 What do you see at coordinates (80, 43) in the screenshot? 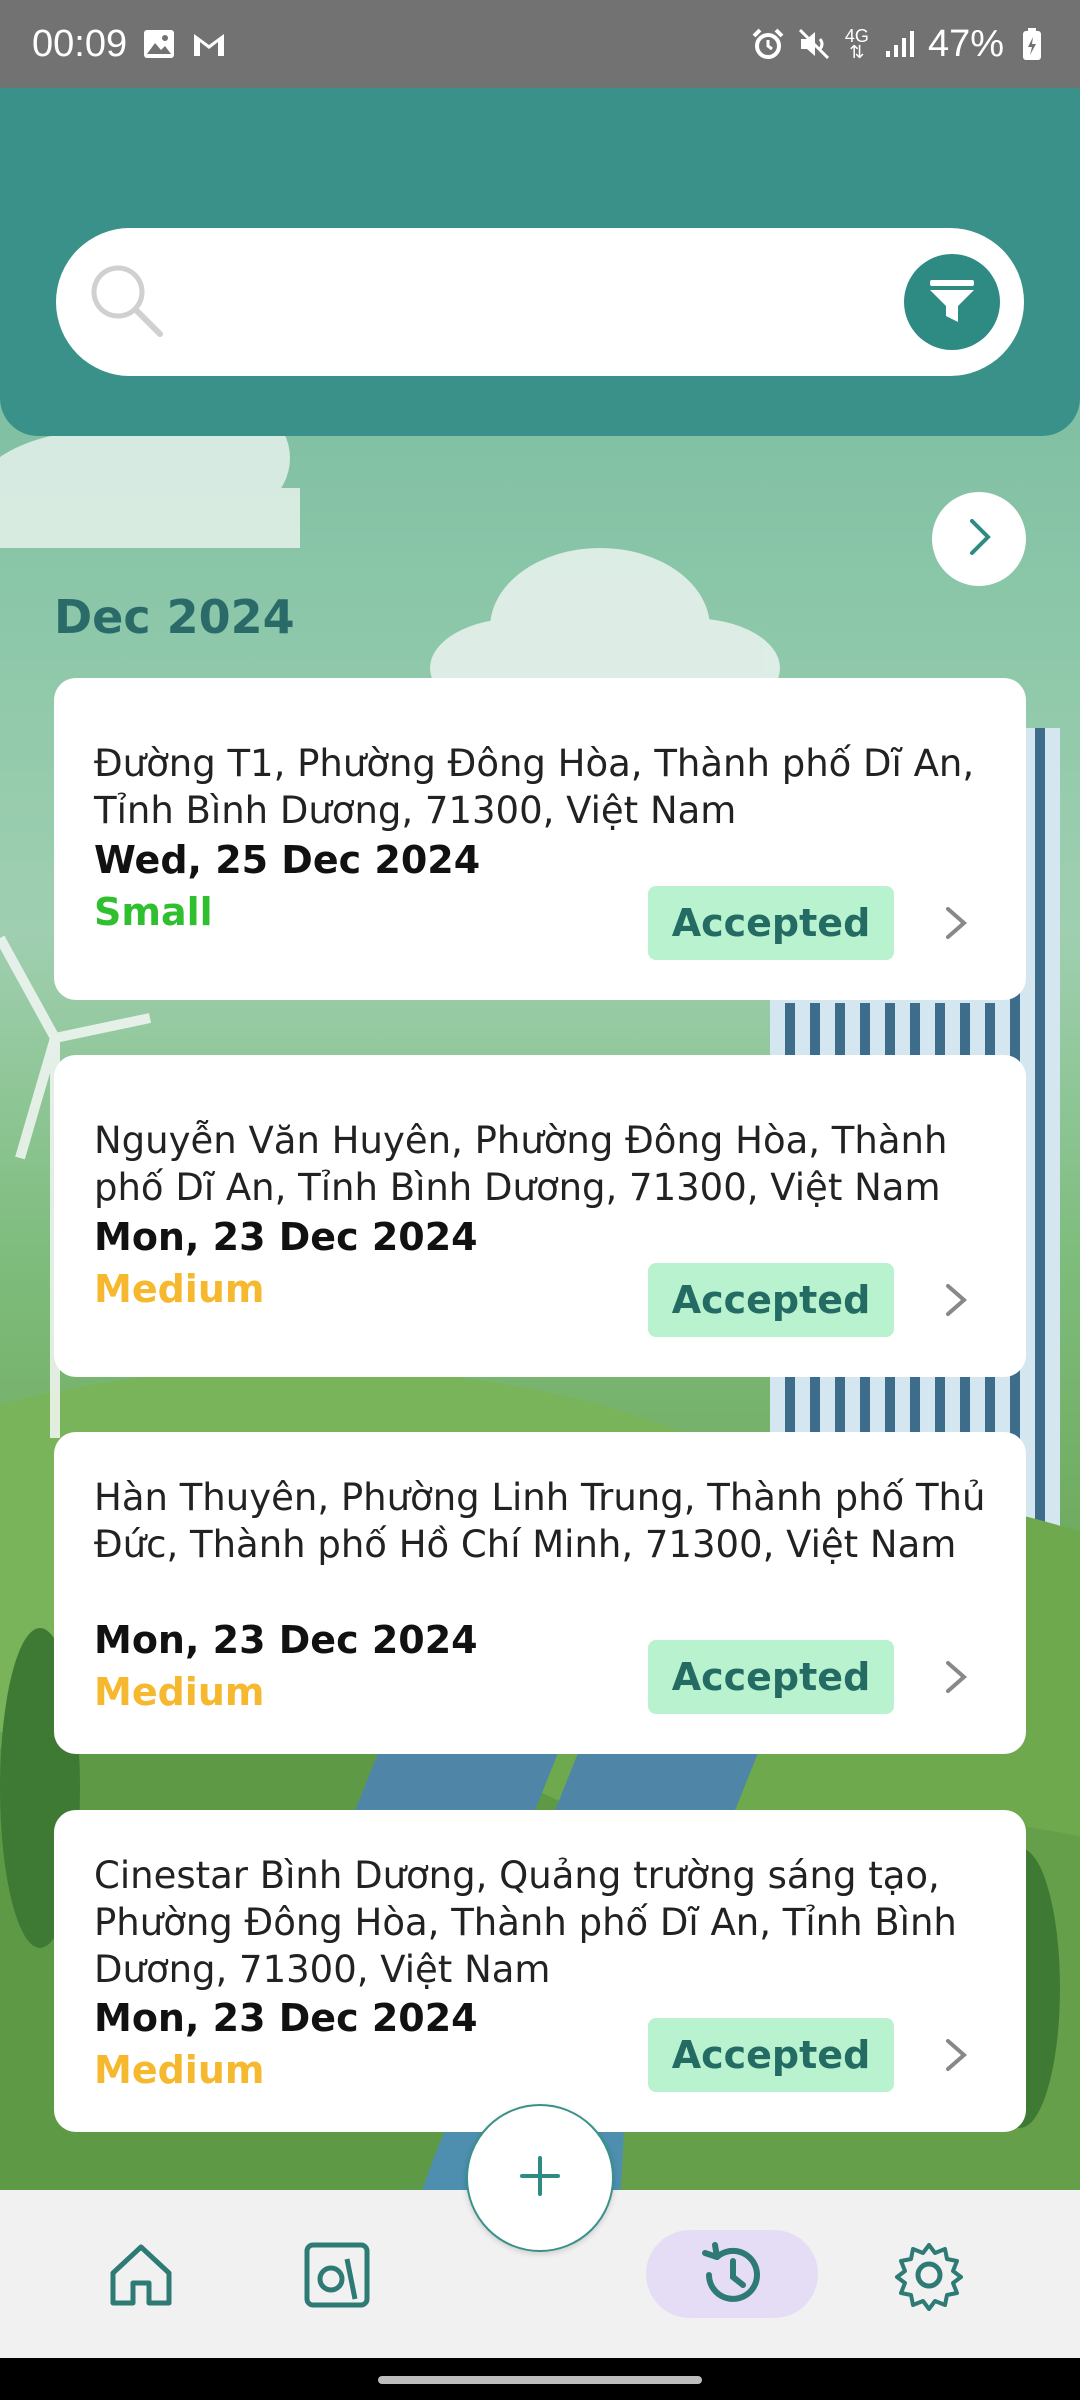
I see `status-time: 00:09` at bounding box center [80, 43].